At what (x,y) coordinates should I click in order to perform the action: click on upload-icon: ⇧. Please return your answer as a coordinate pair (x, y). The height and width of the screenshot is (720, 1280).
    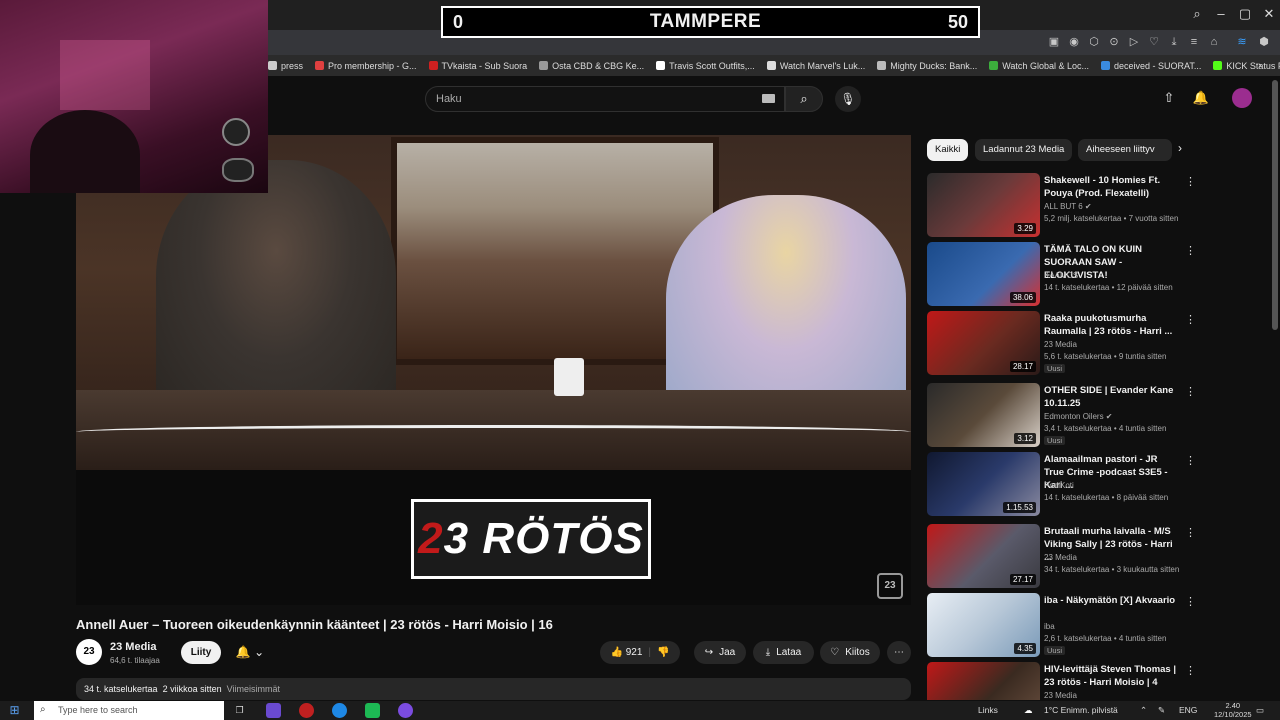
    Looking at the image, I should click on (1169, 99).